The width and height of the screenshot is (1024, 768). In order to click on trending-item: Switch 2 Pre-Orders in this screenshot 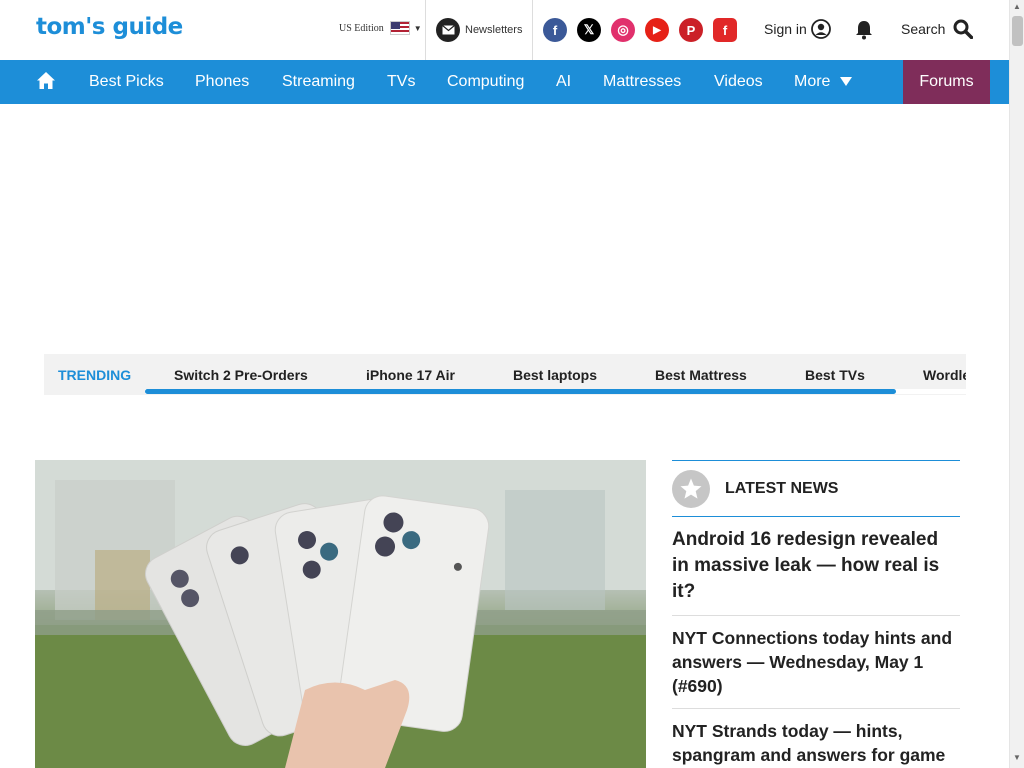, I will do `click(241, 375)`.